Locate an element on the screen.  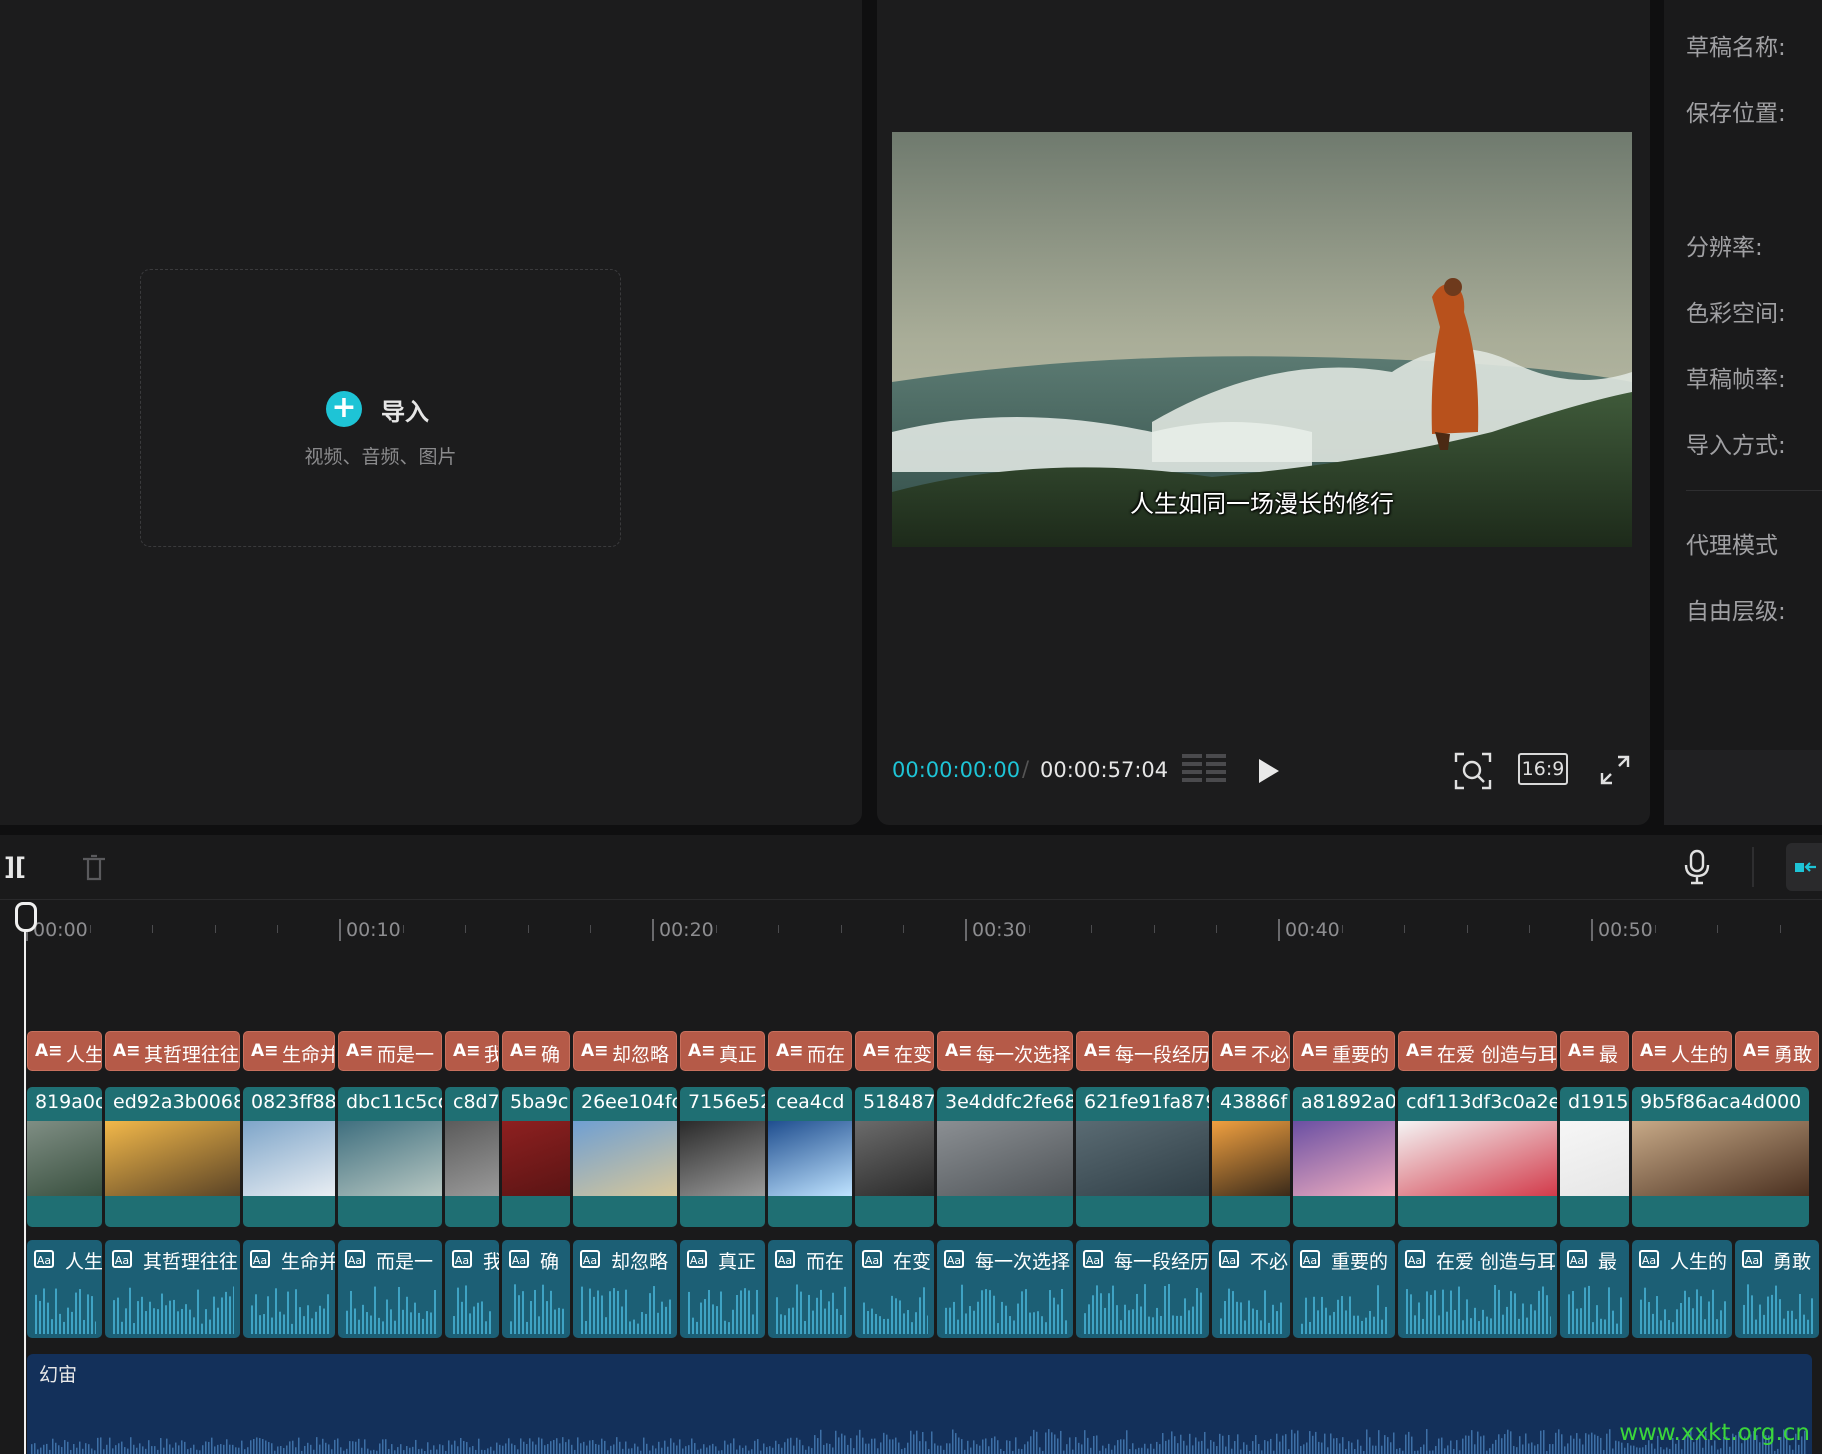
video-clip: c8d7 is located at coordinates (472, 1157).